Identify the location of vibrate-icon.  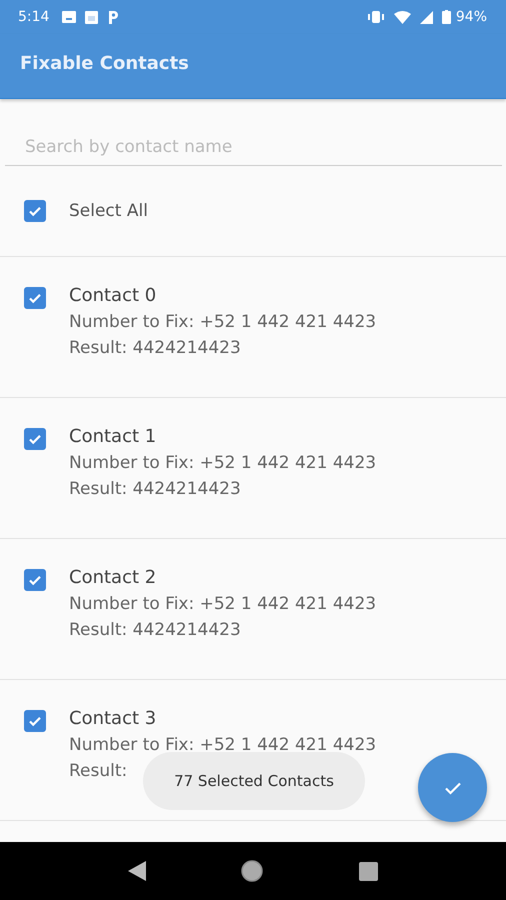
(375, 17).